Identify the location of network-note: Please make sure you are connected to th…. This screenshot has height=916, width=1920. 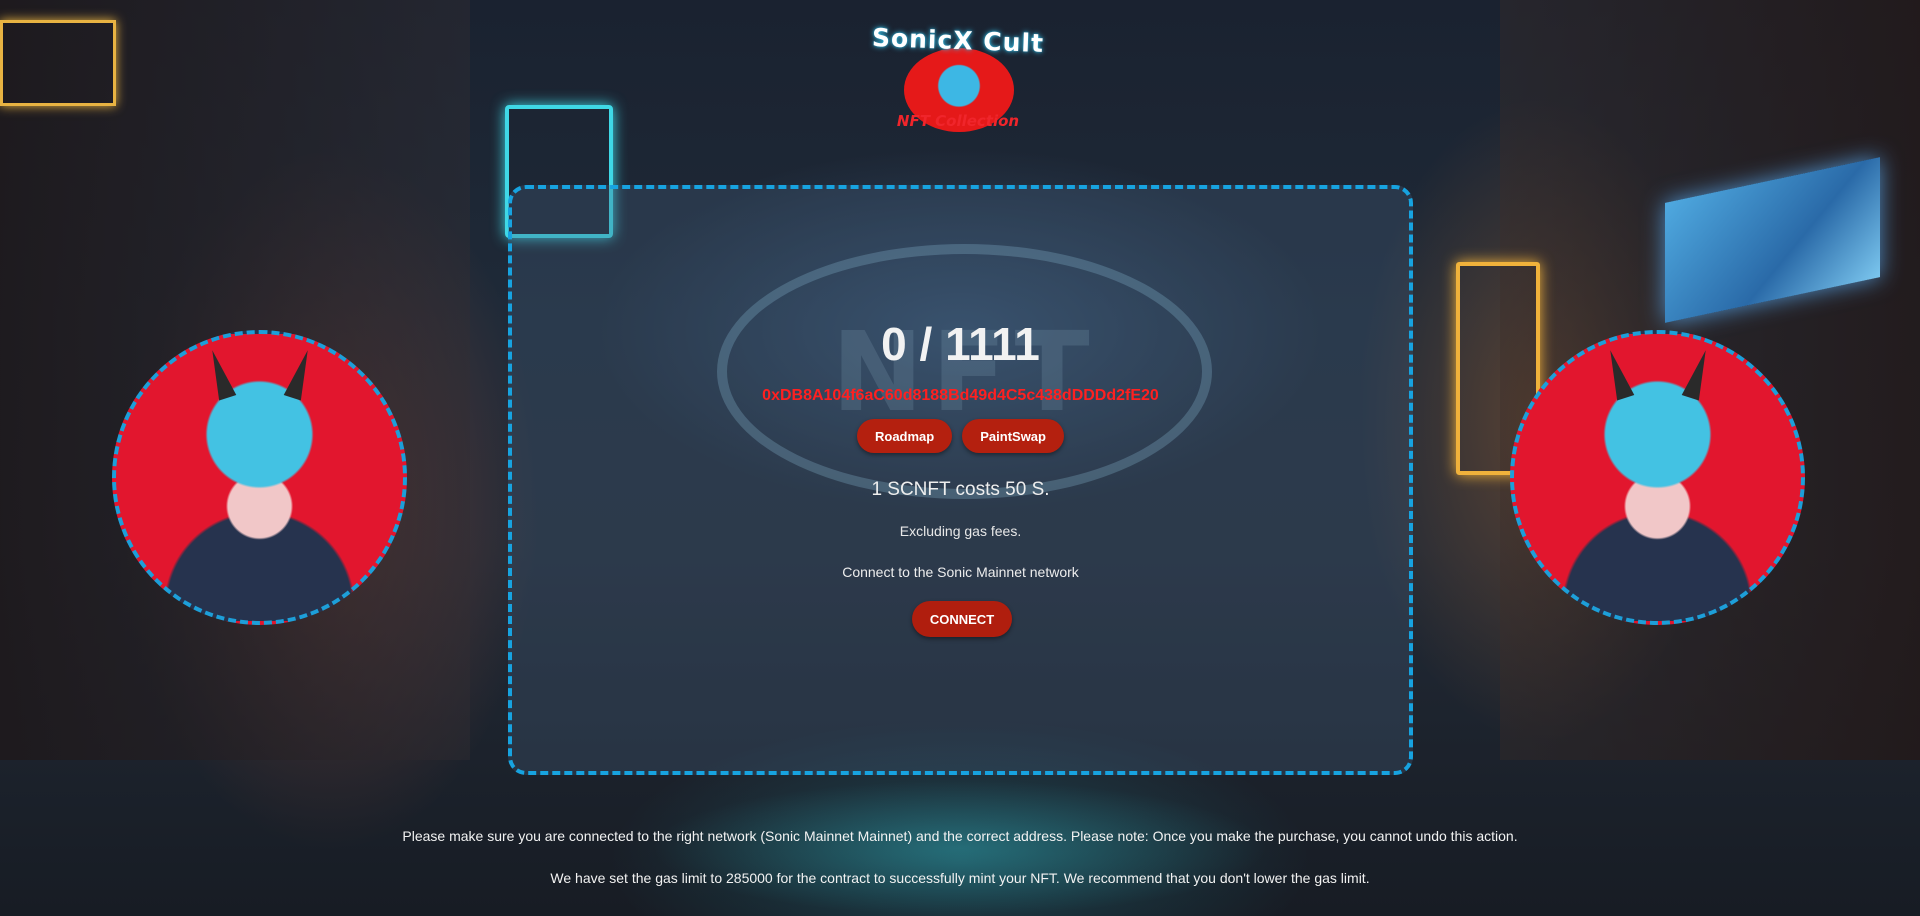
(960, 836).